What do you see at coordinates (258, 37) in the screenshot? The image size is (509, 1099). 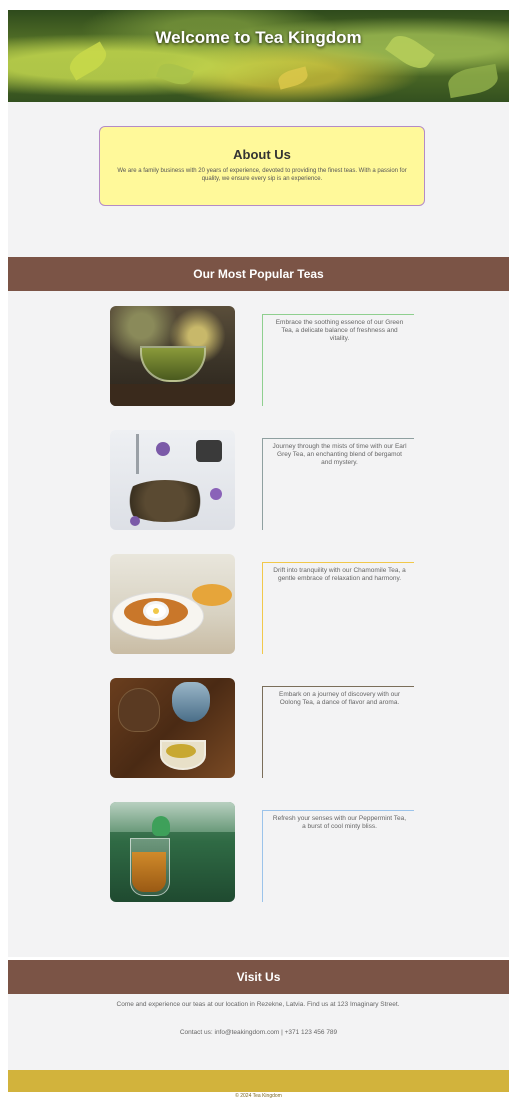 I see `hero-title: Welcome to Tea Kingdom` at bounding box center [258, 37].